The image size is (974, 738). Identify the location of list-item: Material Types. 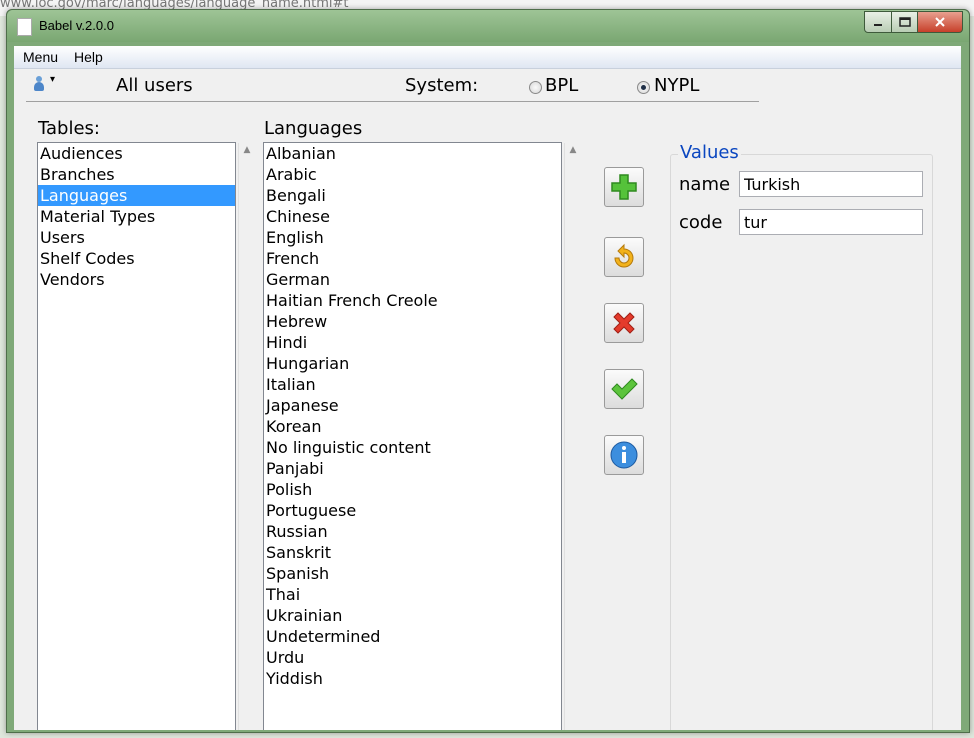
(136, 216).